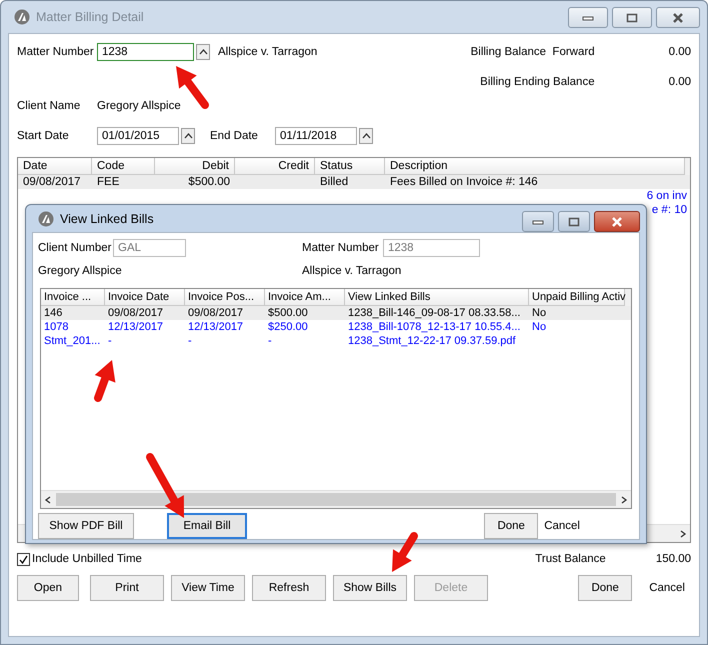 Image resolution: width=708 pixels, height=645 pixels. I want to click on column-header: Date, so click(55, 166).